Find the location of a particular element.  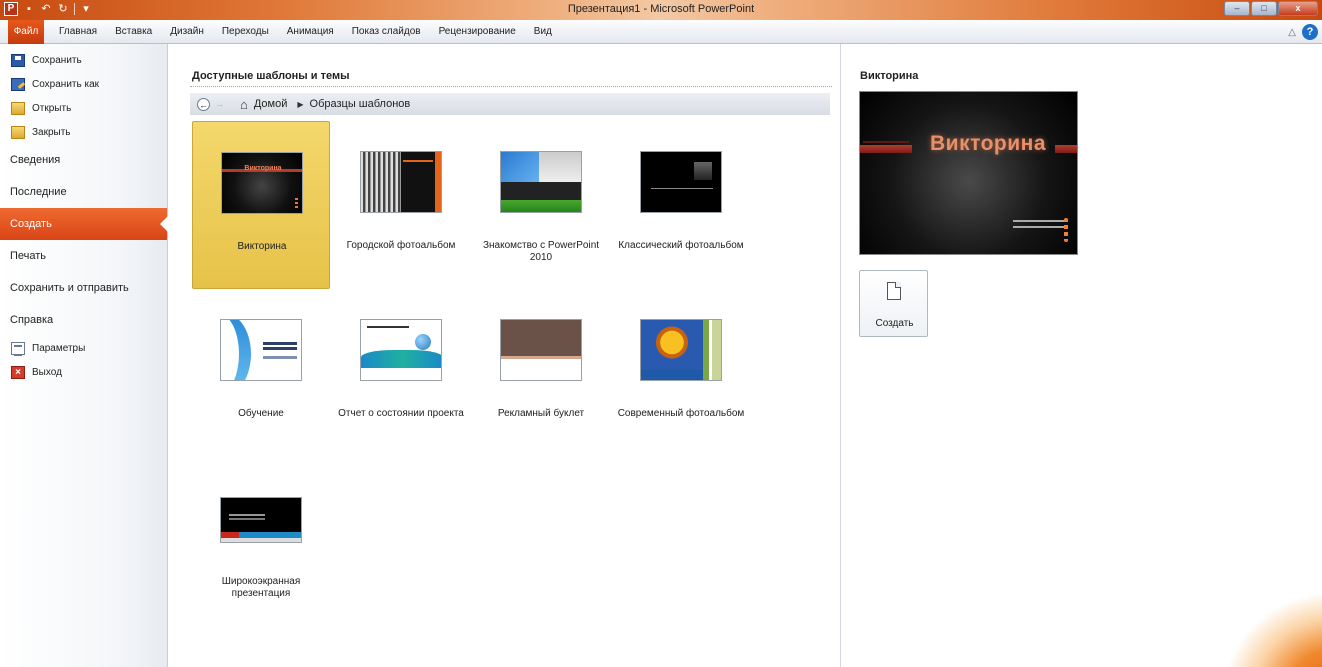

nav-info: Сведения is located at coordinates (83, 160).